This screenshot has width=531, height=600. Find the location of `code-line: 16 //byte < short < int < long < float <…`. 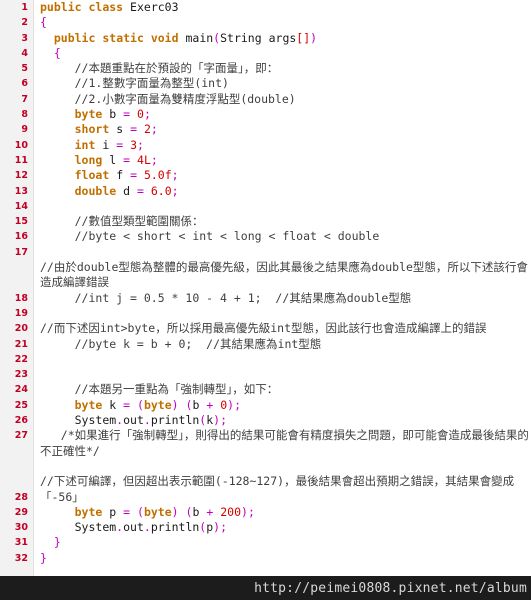

code-line: 16 //byte < short < int < long < float <… is located at coordinates (265, 236).